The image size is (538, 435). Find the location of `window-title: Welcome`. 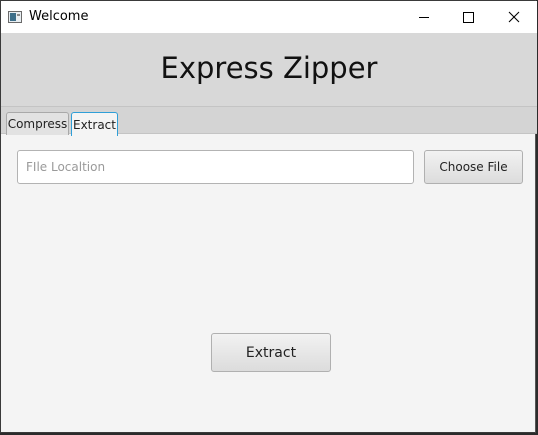

window-title: Welcome is located at coordinates (59, 16).